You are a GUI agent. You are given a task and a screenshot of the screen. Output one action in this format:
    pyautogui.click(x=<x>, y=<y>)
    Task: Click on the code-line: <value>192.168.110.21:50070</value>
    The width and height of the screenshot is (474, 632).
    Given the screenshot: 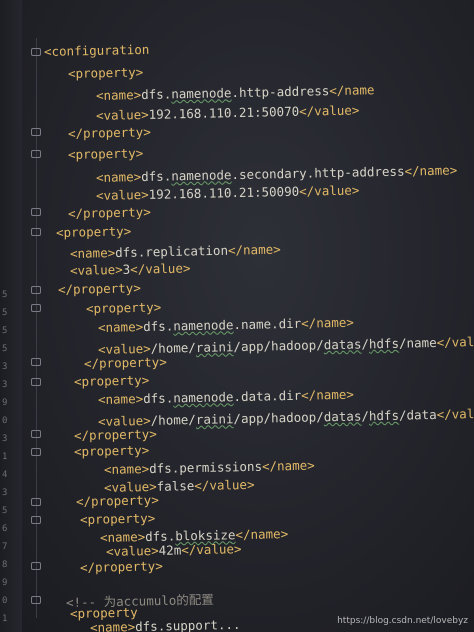 What is the action you would take?
    pyautogui.click(x=228, y=112)
    